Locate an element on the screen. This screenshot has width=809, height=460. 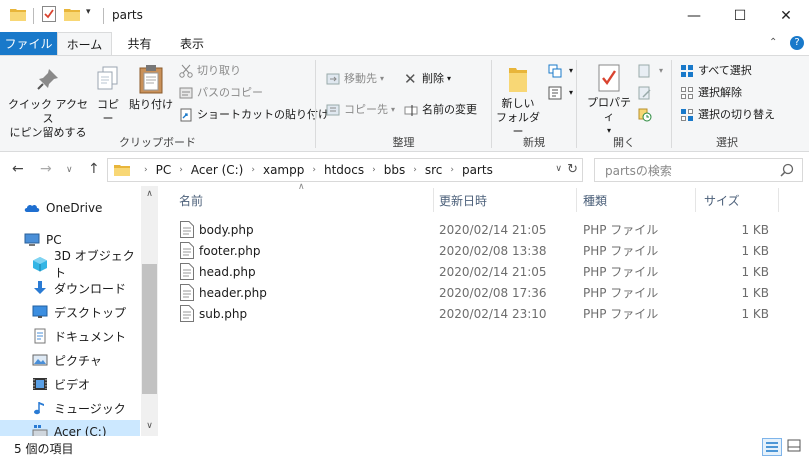
breadcrumb-pc: PC is located at coordinates (164, 170).